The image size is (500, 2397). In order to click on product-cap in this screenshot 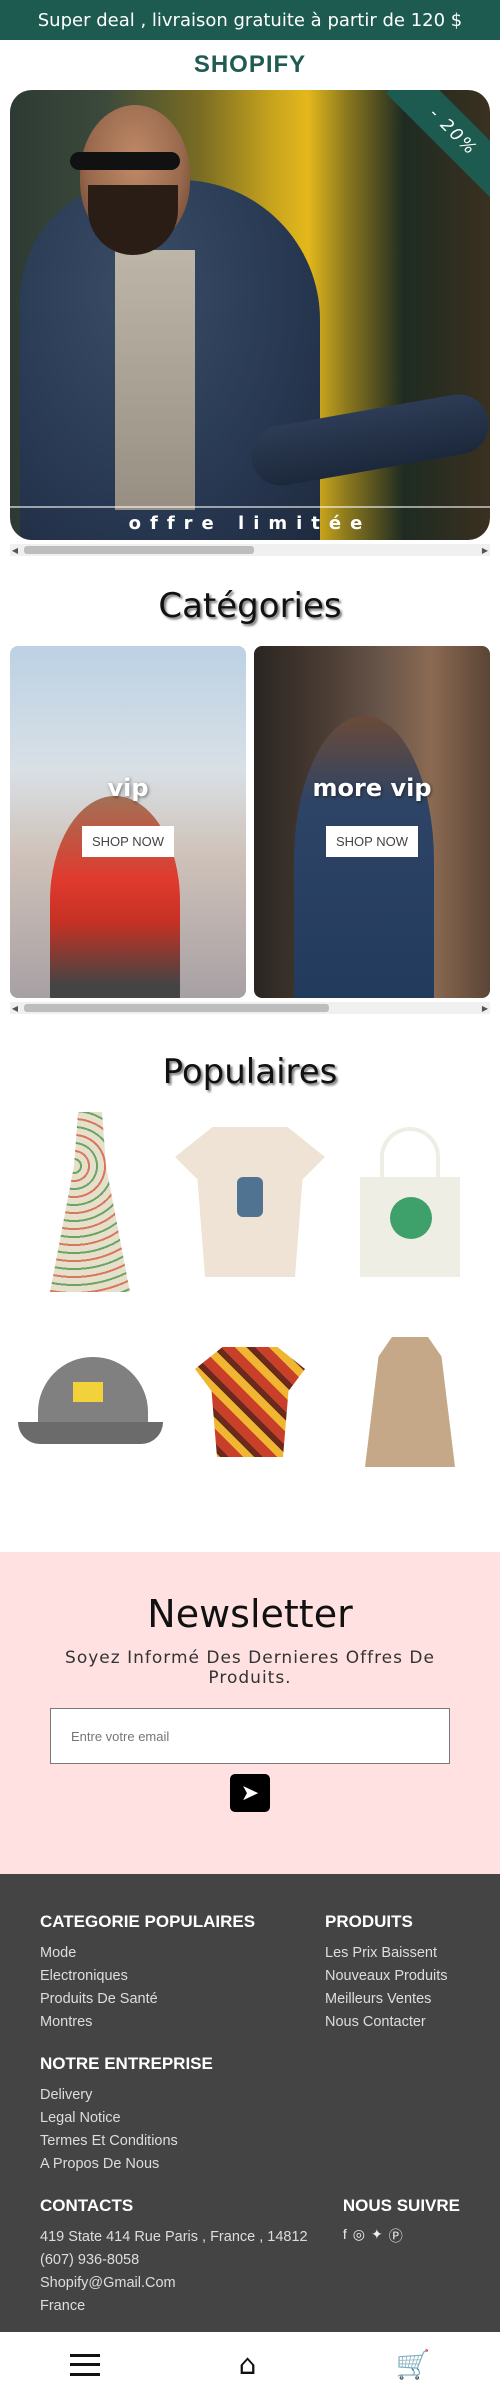, I will do `click(90, 1402)`.